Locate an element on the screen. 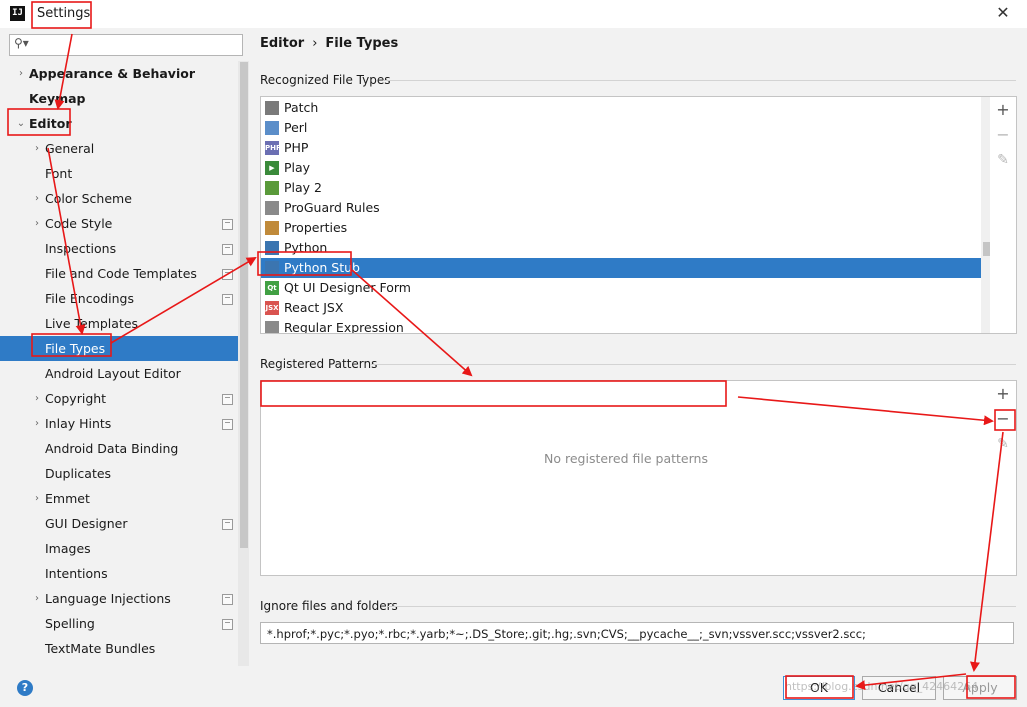  list-item: Regular Expression is located at coordinates (621, 326).